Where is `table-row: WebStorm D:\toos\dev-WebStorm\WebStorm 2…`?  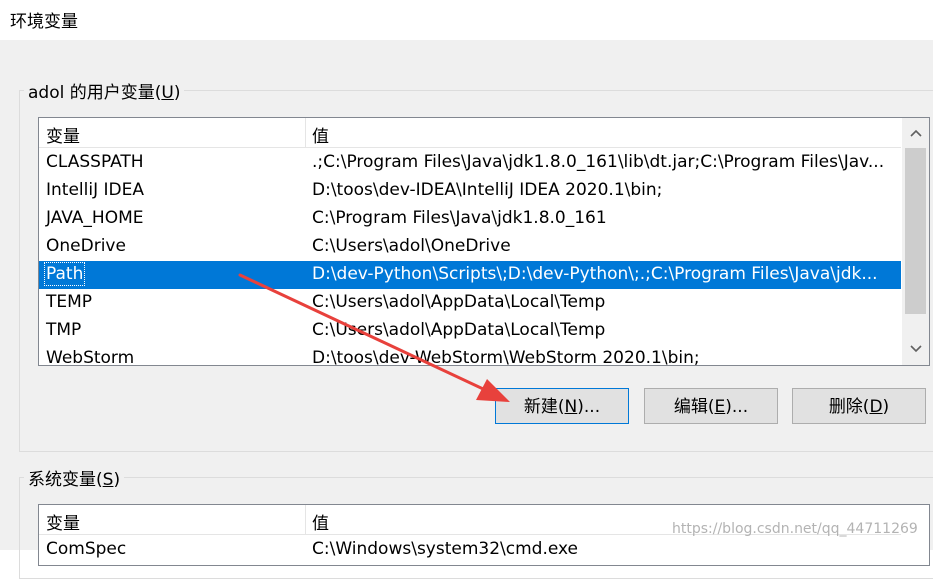
table-row: WebStorm D:\toos\dev-WebStorm\WebStorm 2… is located at coordinates (470, 355).